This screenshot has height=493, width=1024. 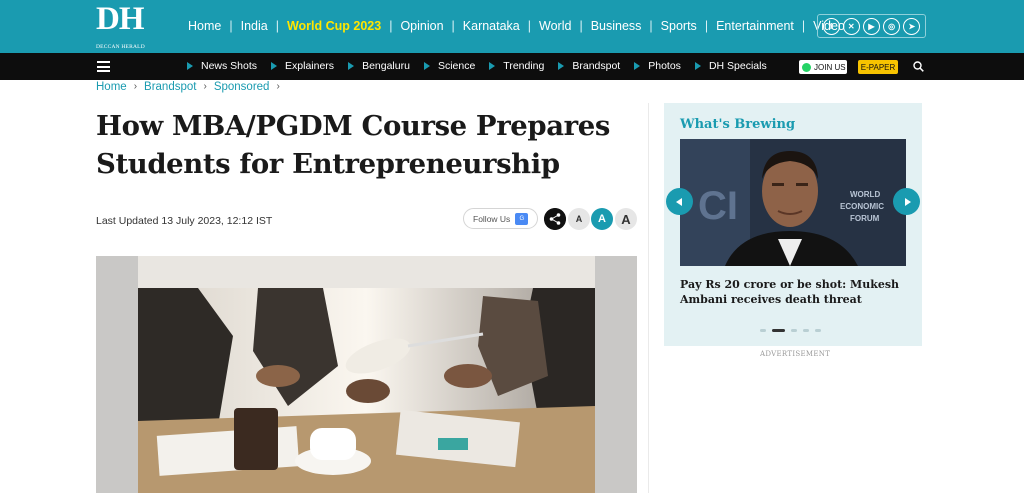 I want to click on join-us-label: JOIN US, so click(x=830, y=67).